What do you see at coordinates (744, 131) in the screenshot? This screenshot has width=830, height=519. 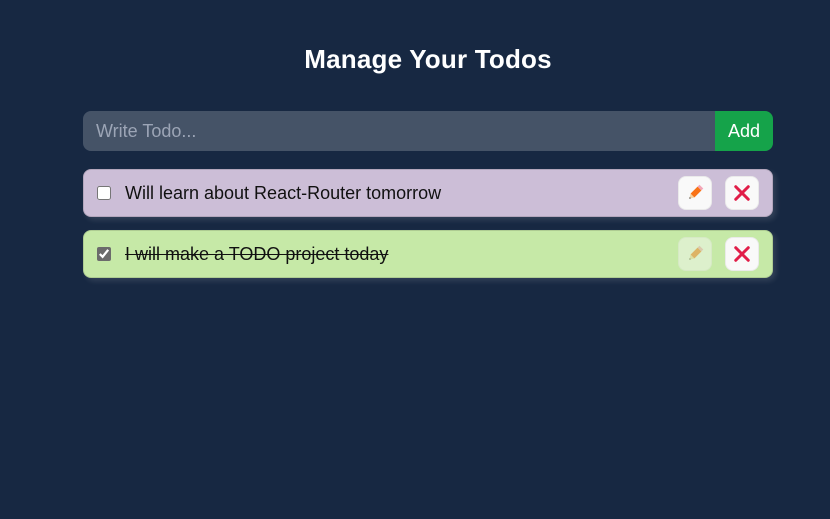 I see `add-button: Add` at bounding box center [744, 131].